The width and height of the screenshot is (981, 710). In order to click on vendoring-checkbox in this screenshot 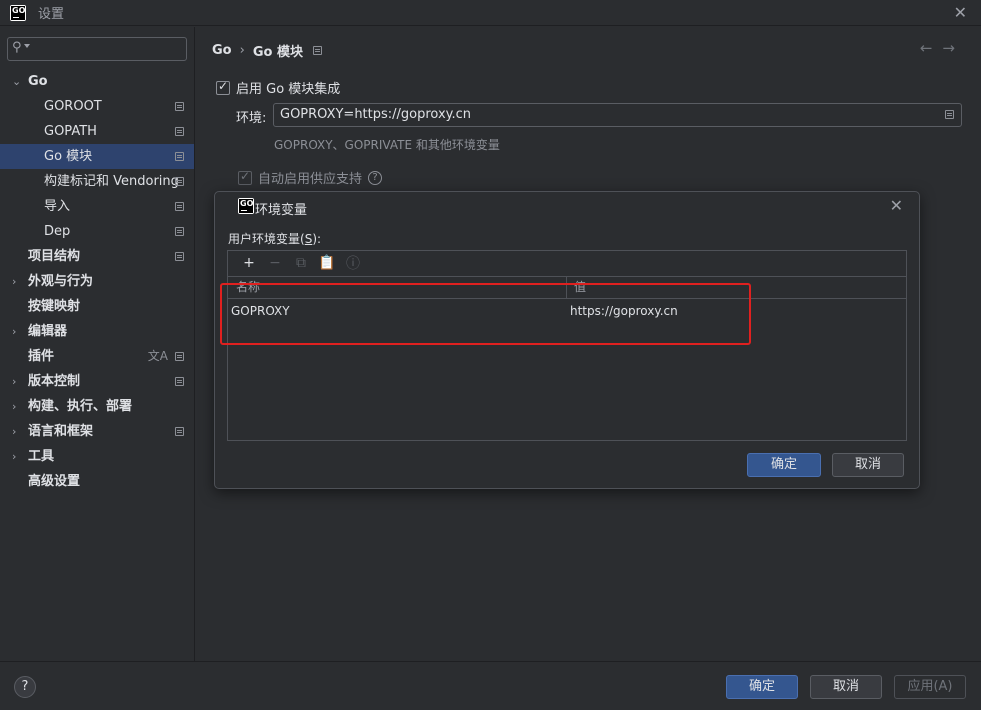, I will do `click(245, 177)`.